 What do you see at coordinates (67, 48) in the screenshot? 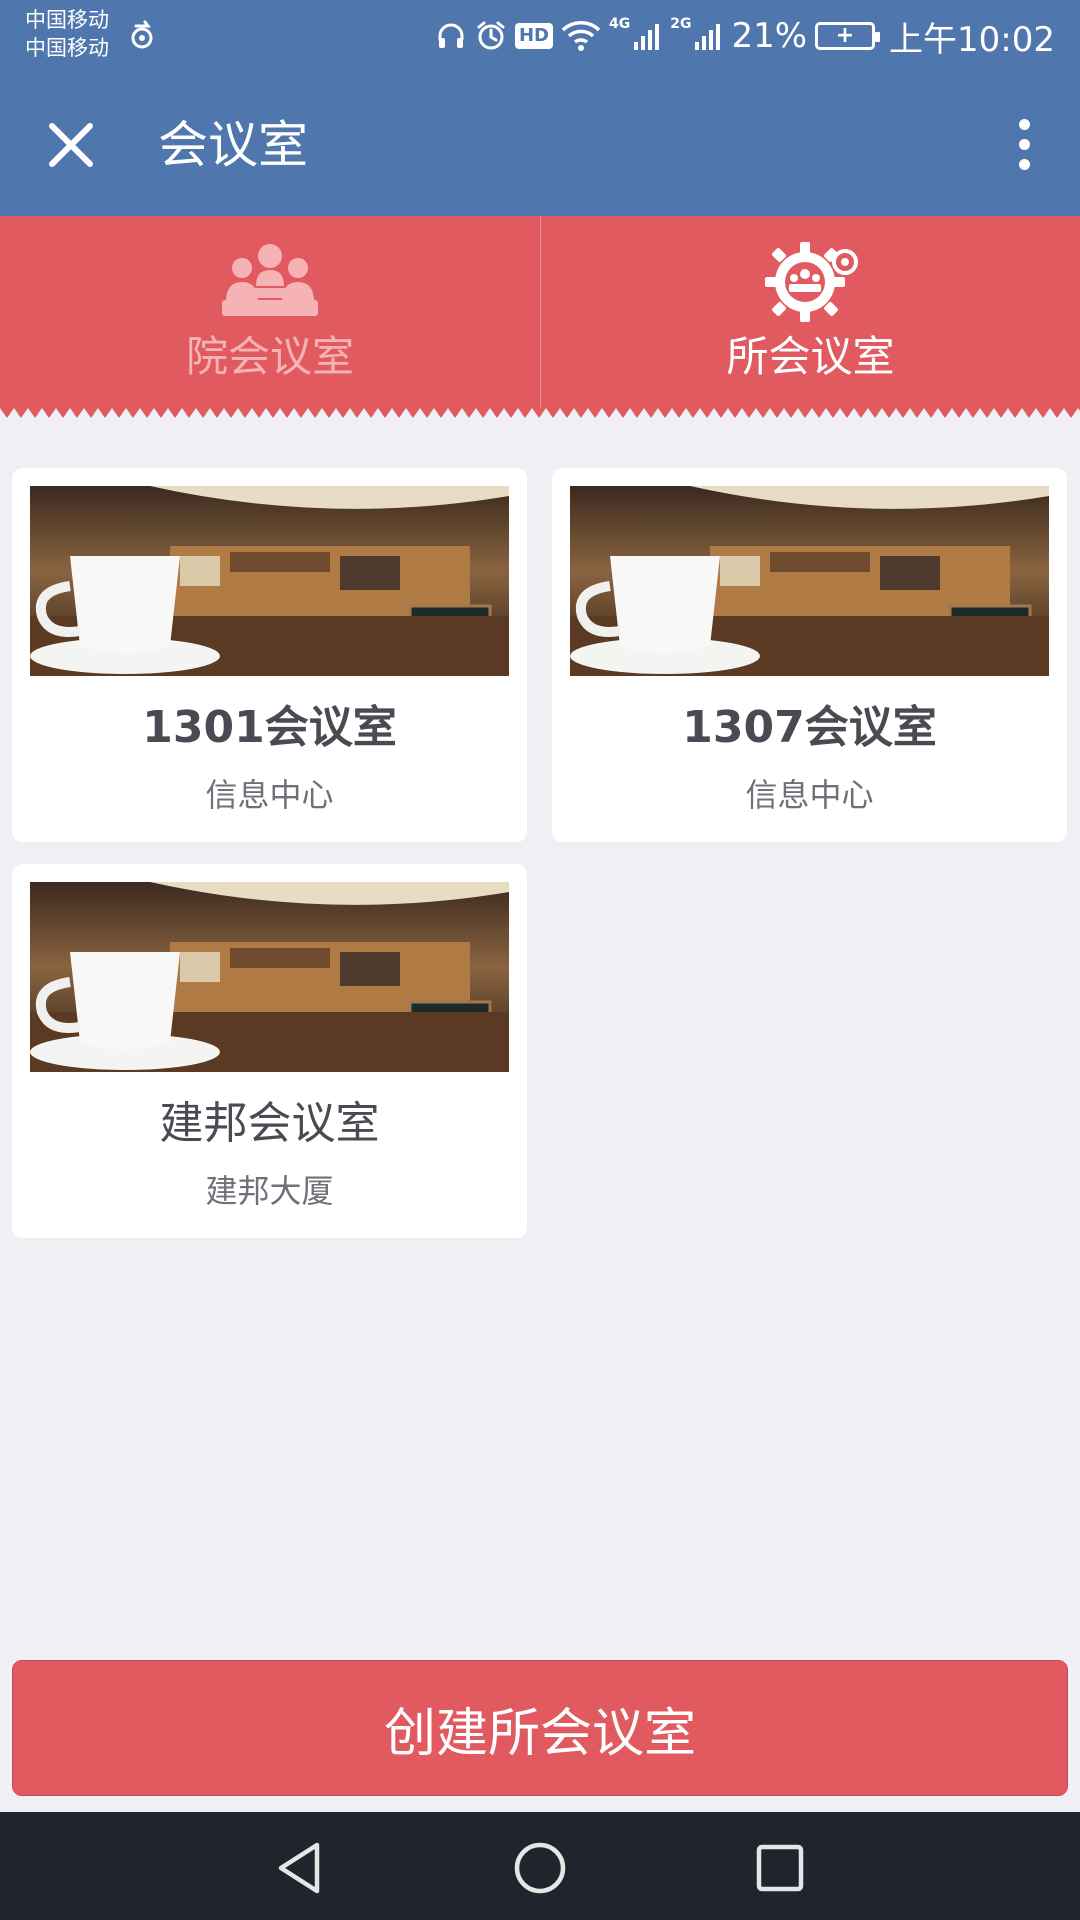
I see `carrier-2: 中国移动` at bounding box center [67, 48].